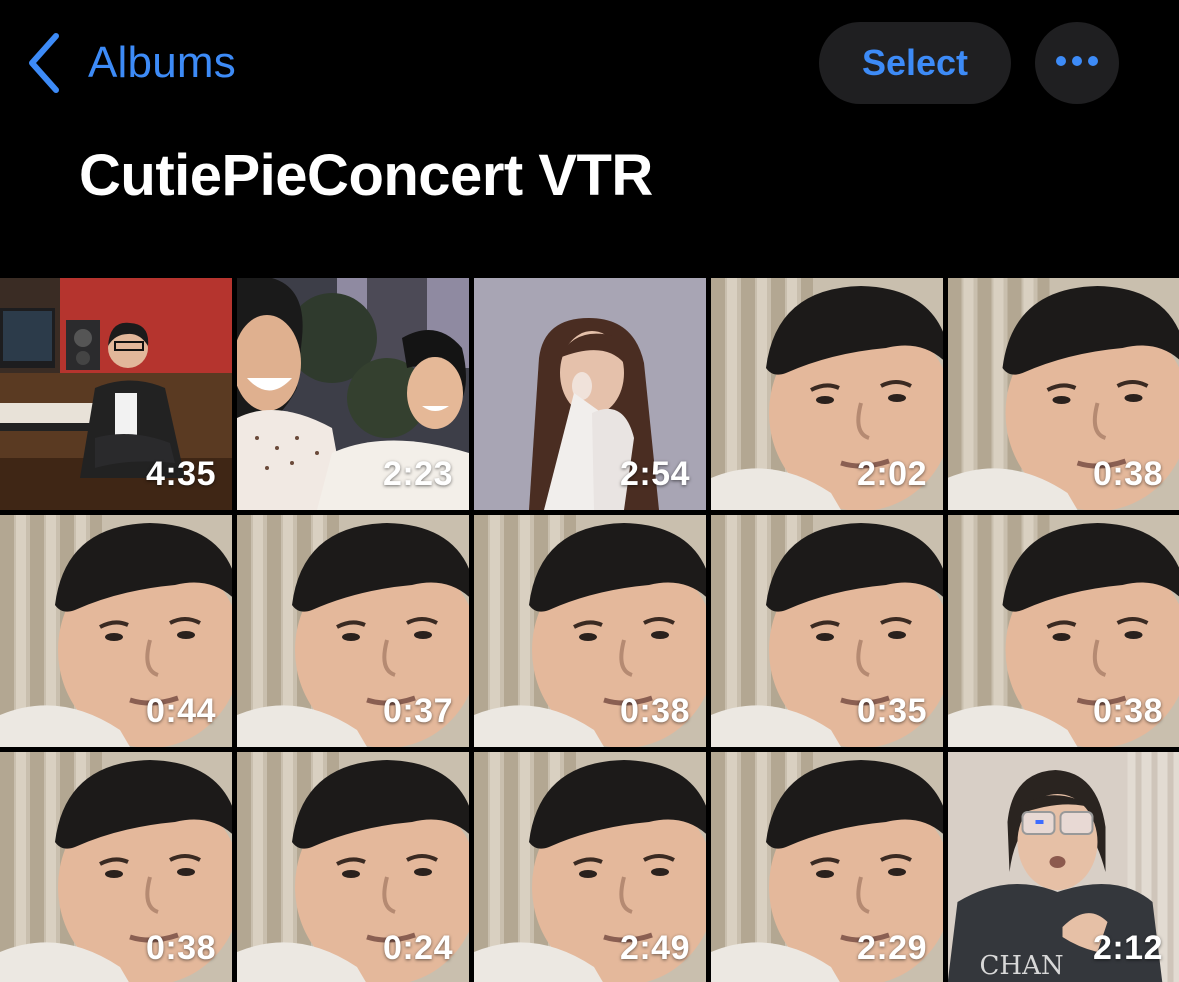 Image resolution: width=1179 pixels, height=982 pixels. Describe the element at coordinates (827, 394) in the screenshot. I see `video-thumbnail: 2:02` at that location.